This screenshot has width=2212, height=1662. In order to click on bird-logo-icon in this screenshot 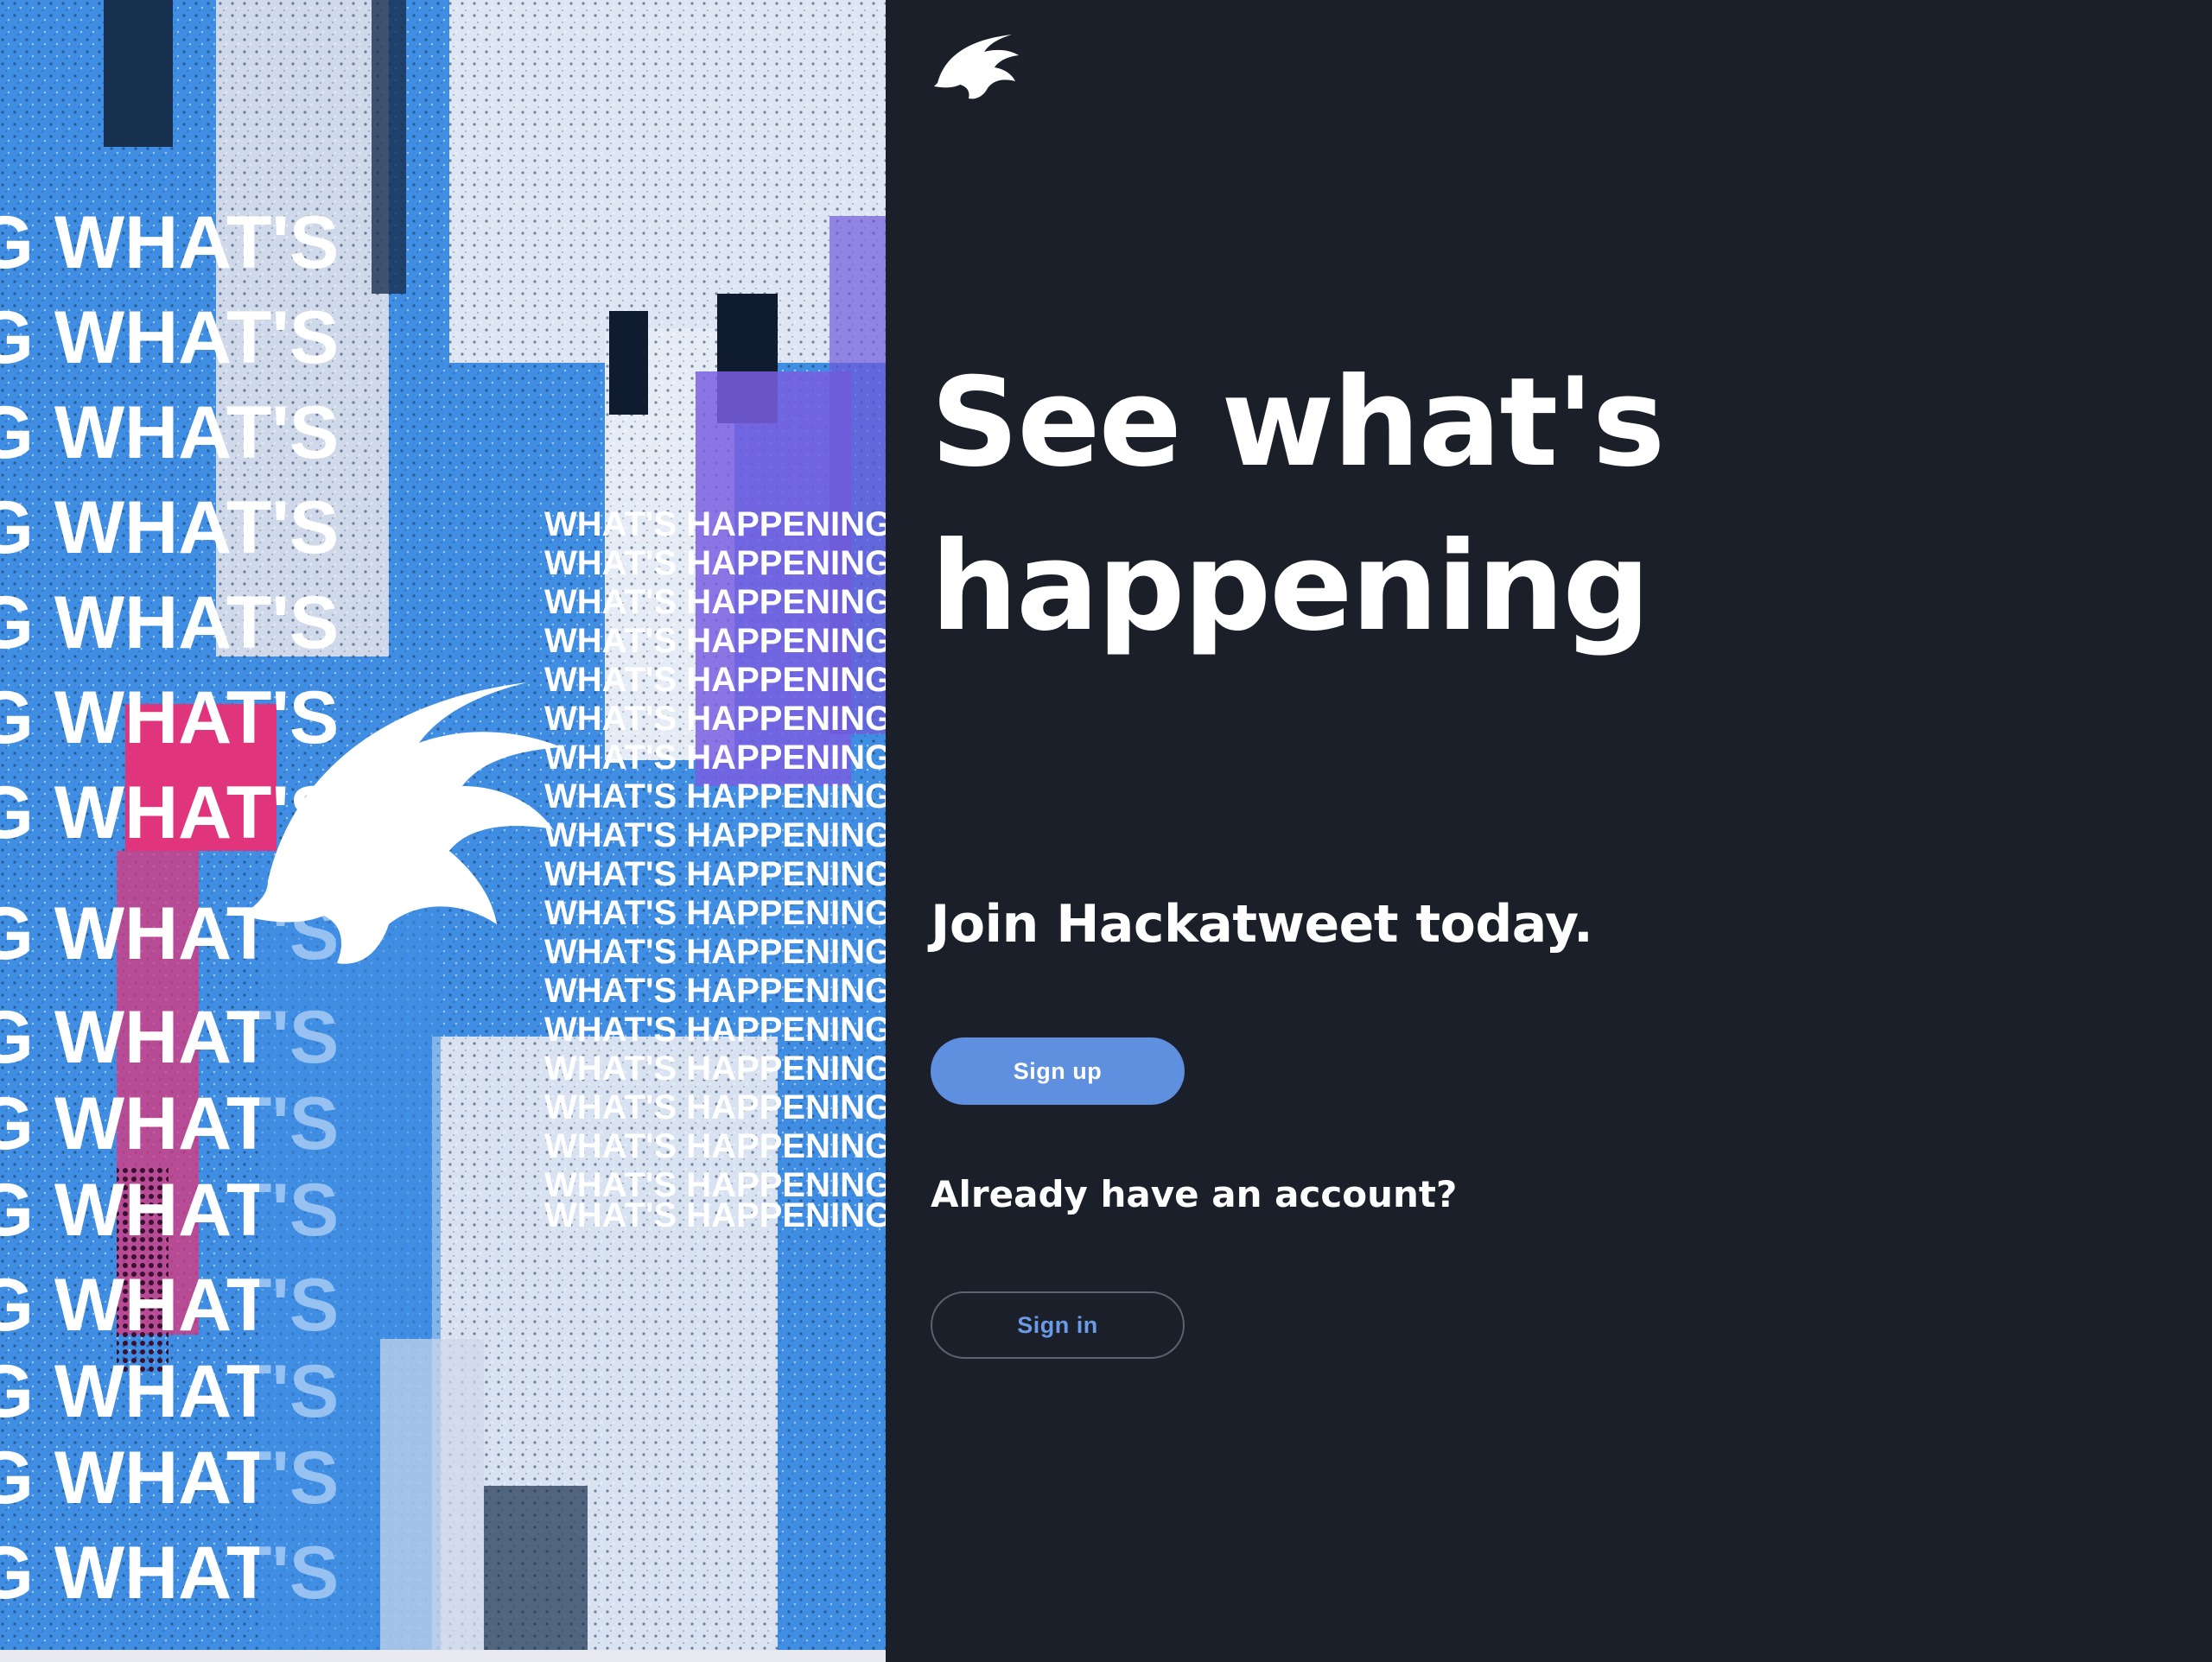, I will do `click(976, 67)`.